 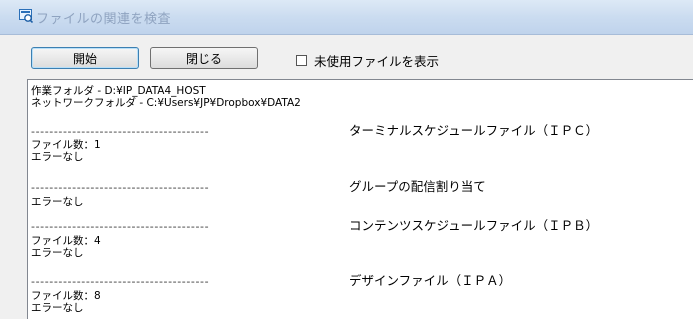 What do you see at coordinates (346, 17) in the screenshot?
I see `title-bar: ファイルの関連を検査` at bounding box center [346, 17].